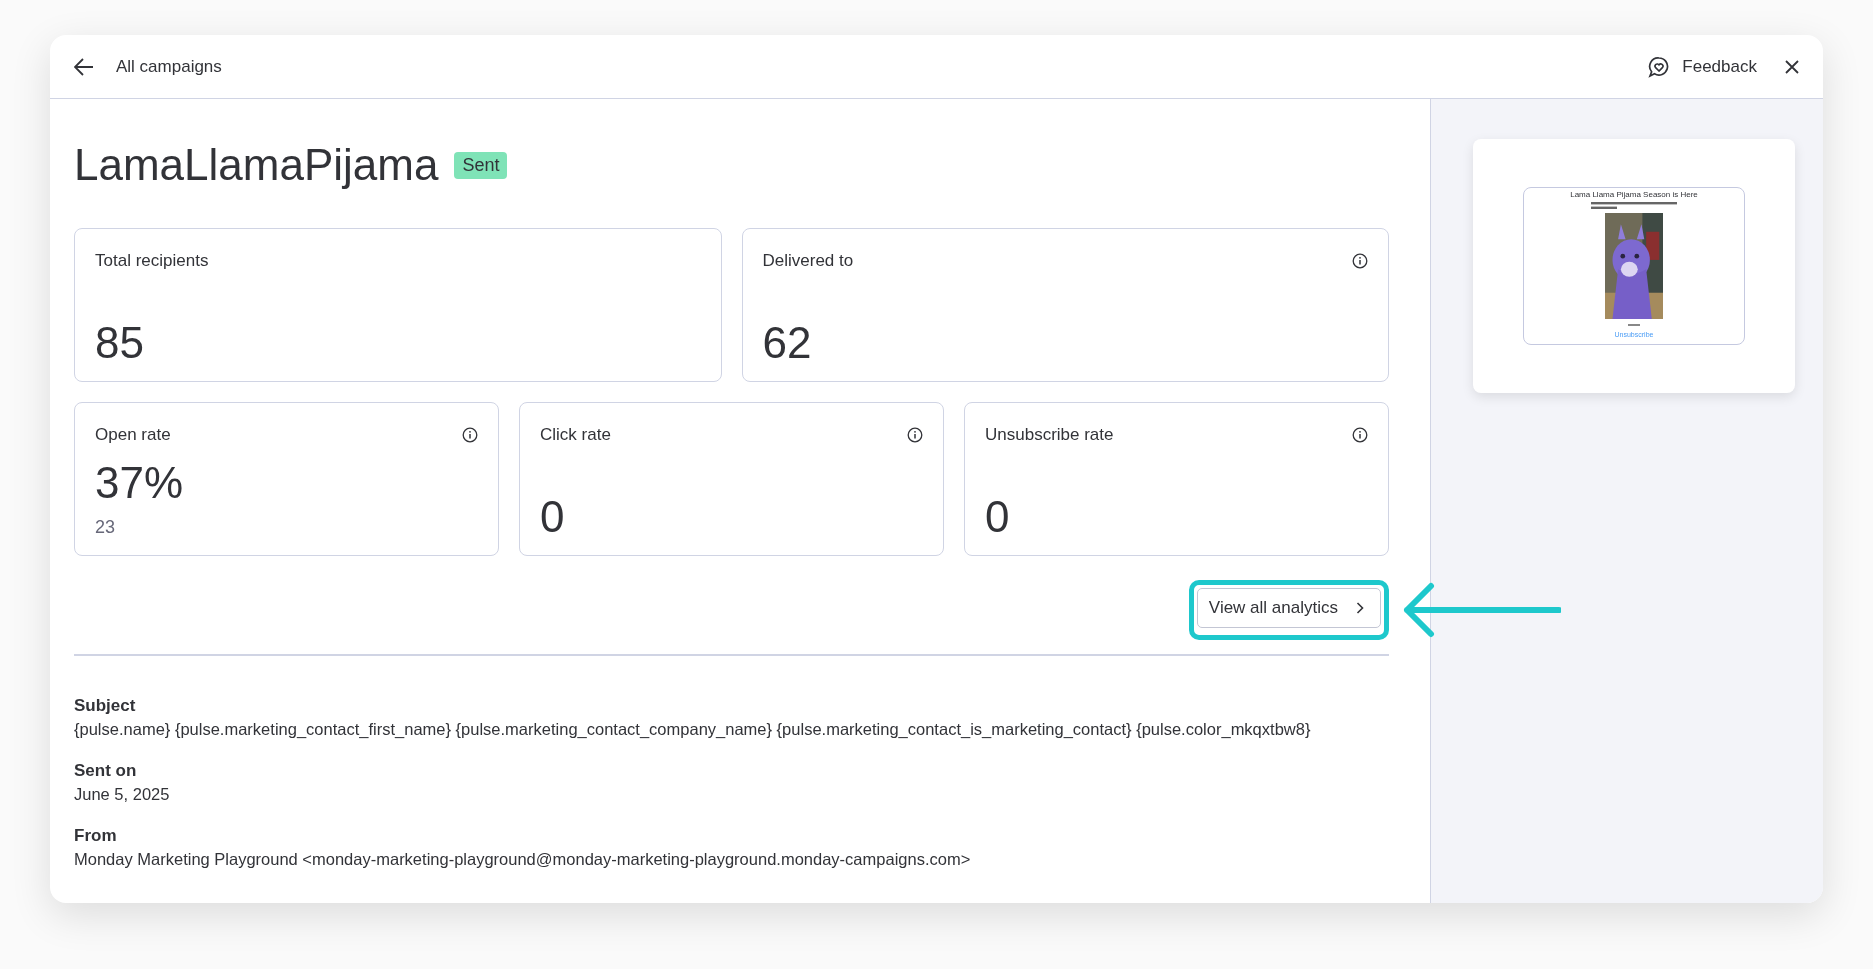  What do you see at coordinates (1360, 607) in the screenshot?
I see `chevron-right-icon` at bounding box center [1360, 607].